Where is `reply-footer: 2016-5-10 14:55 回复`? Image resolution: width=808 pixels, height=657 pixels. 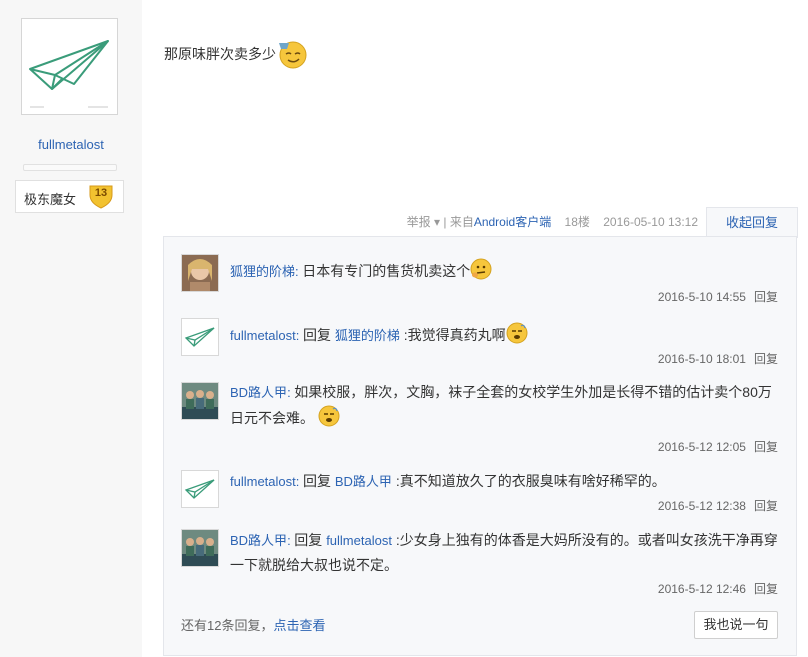 reply-footer: 2016-5-10 14:55 回复 is located at coordinates (718, 296).